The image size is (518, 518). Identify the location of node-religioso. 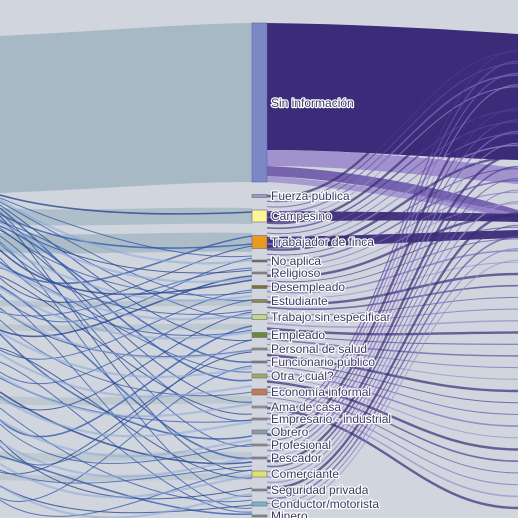
(259, 273).